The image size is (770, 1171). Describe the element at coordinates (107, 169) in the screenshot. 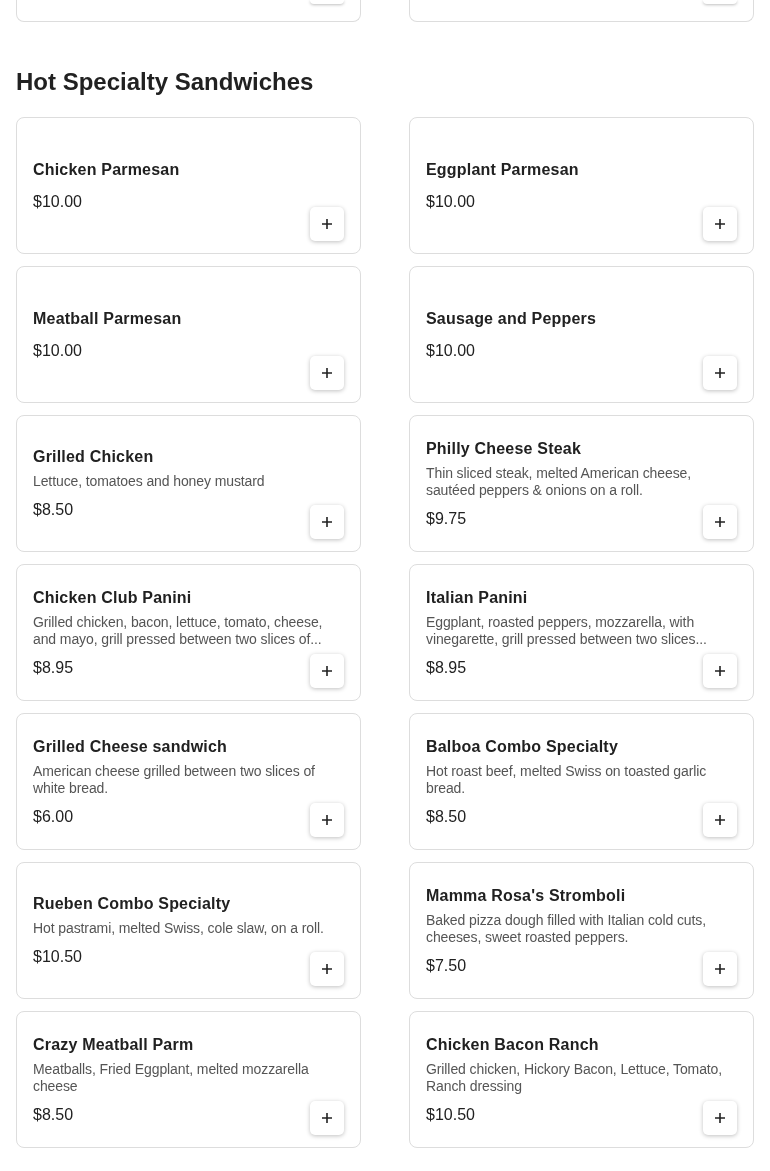

I see `item-name: Chicken Parmesan` at that location.